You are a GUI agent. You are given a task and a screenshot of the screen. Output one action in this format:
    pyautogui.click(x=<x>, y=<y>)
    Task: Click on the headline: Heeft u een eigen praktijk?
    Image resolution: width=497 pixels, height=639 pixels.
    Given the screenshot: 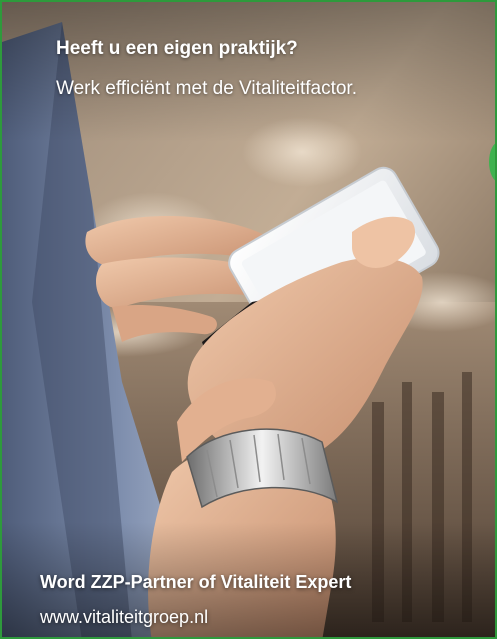 What is the action you would take?
    pyautogui.click(x=177, y=48)
    